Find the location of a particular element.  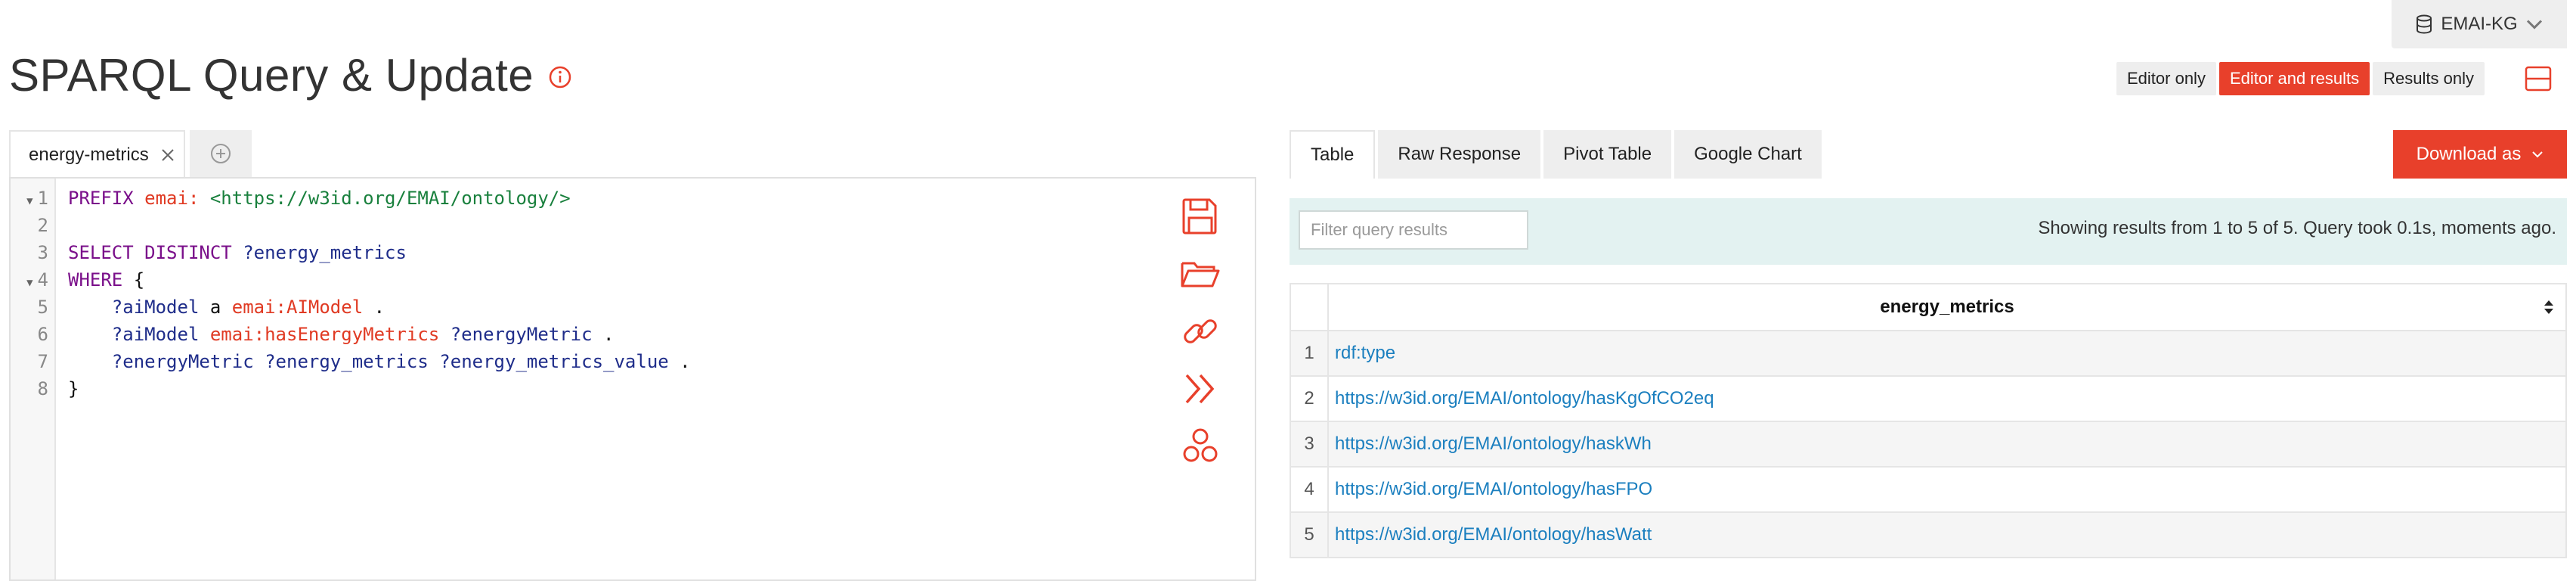

row-number: 5 is located at coordinates (1309, 534).